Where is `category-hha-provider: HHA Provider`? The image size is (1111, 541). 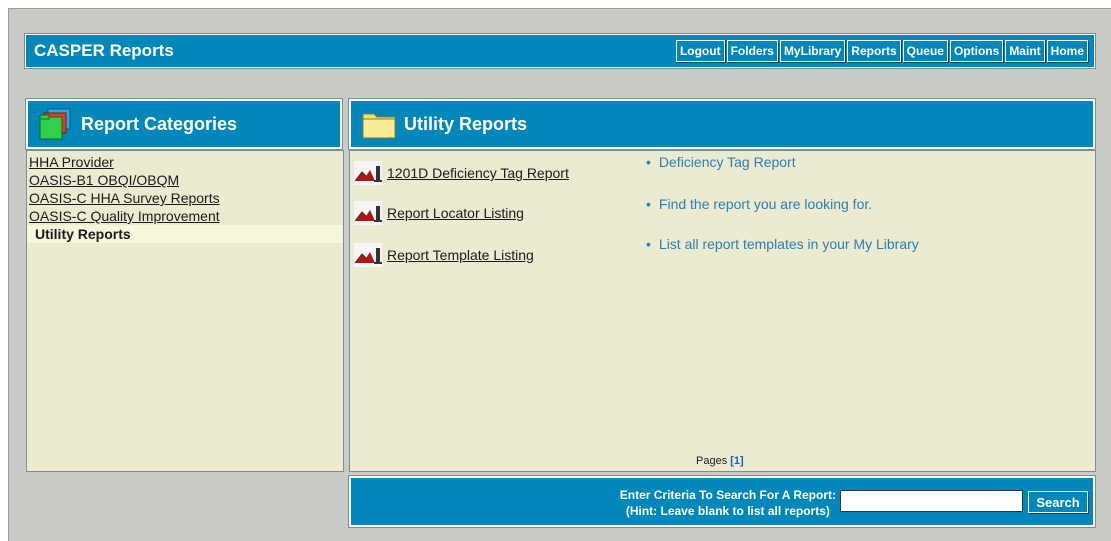
category-hha-provider: HHA Provider is located at coordinates (185, 162).